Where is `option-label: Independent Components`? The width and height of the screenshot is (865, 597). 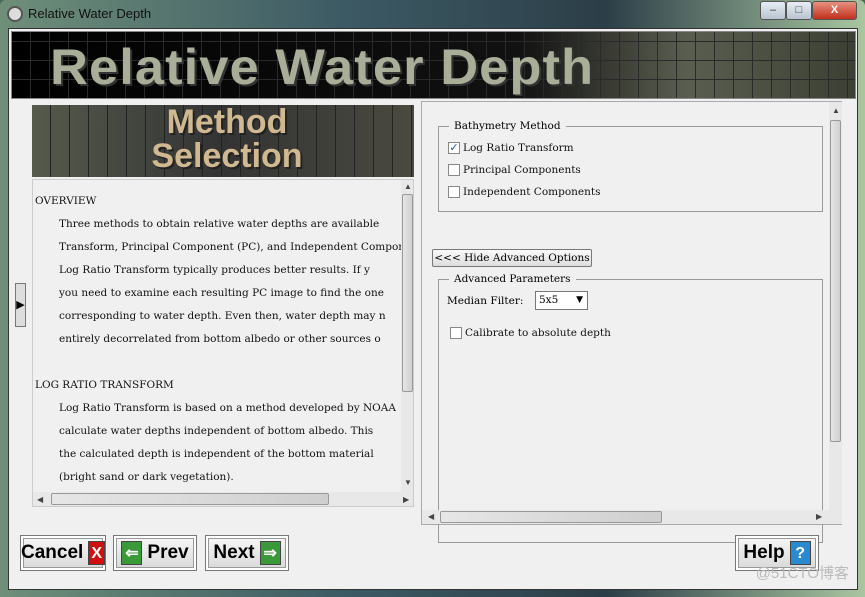 option-label: Independent Components is located at coordinates (532, 192).